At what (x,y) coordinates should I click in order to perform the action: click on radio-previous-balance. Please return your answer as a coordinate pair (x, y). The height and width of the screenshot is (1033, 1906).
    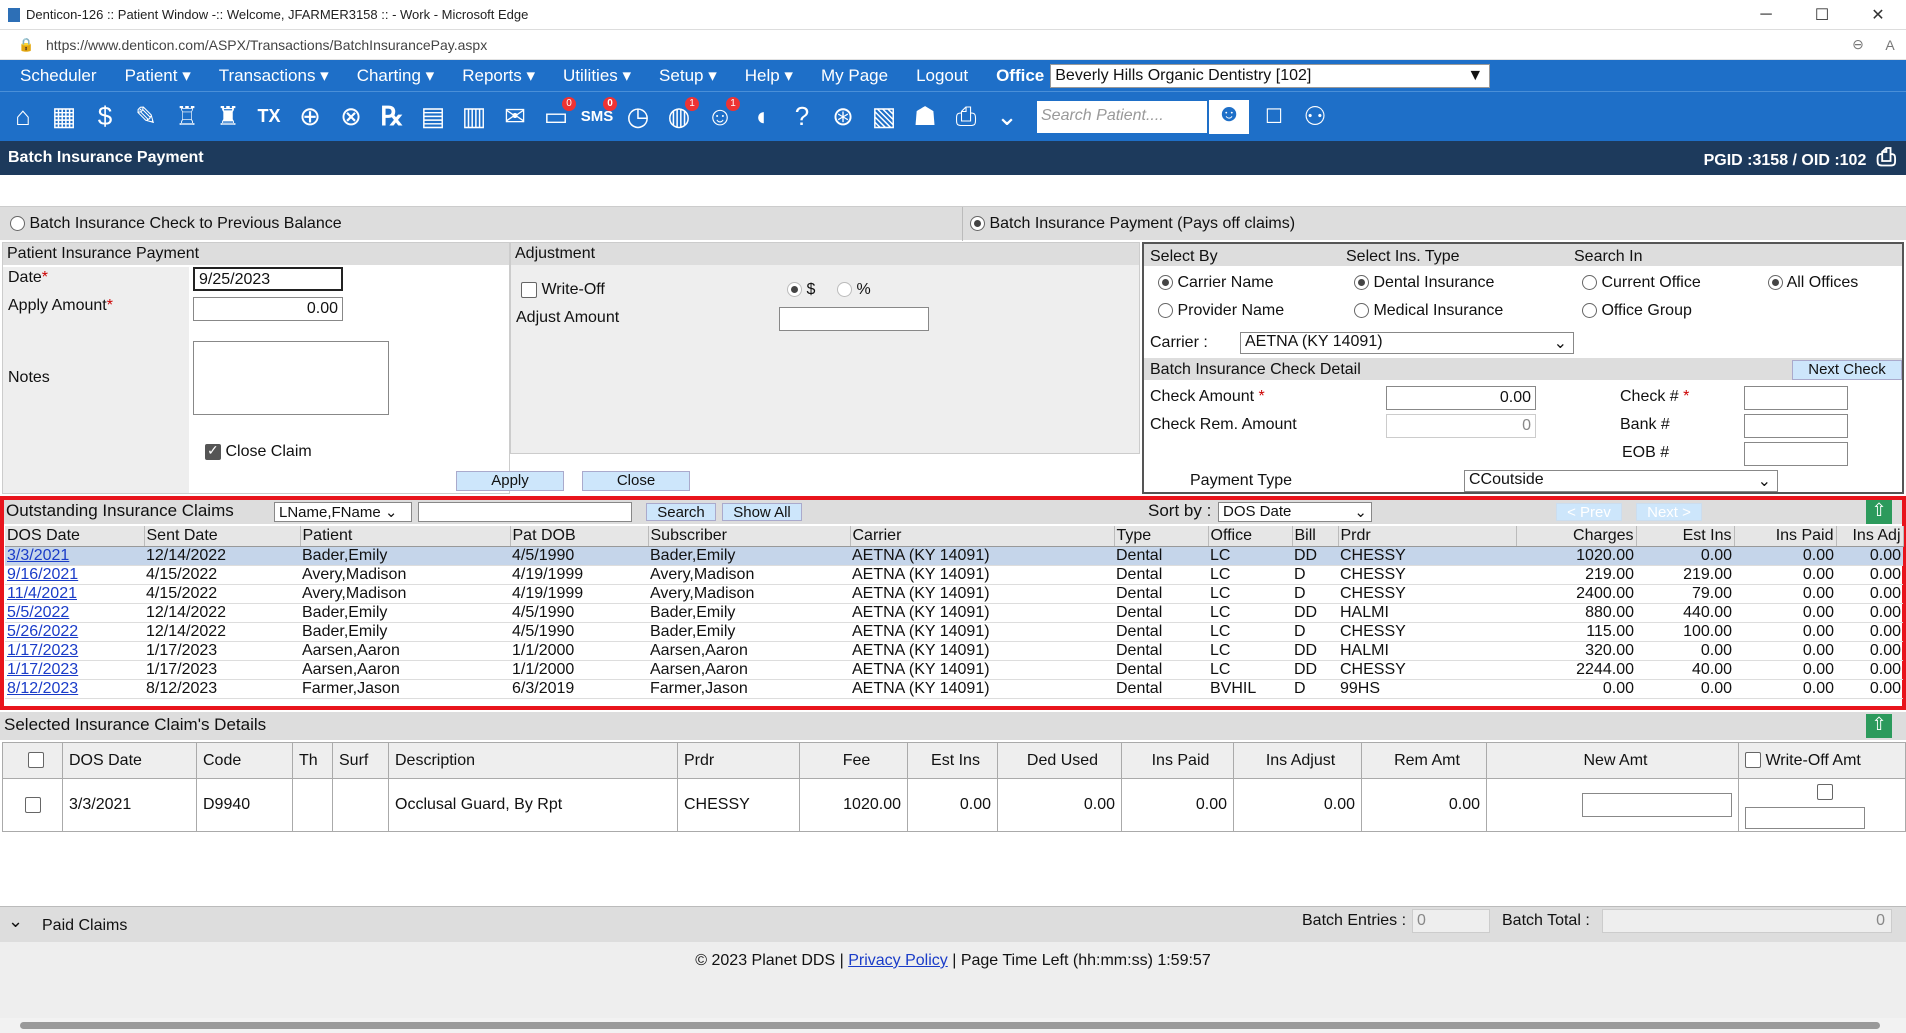
    Looking at the image, I should click on (17, 224).